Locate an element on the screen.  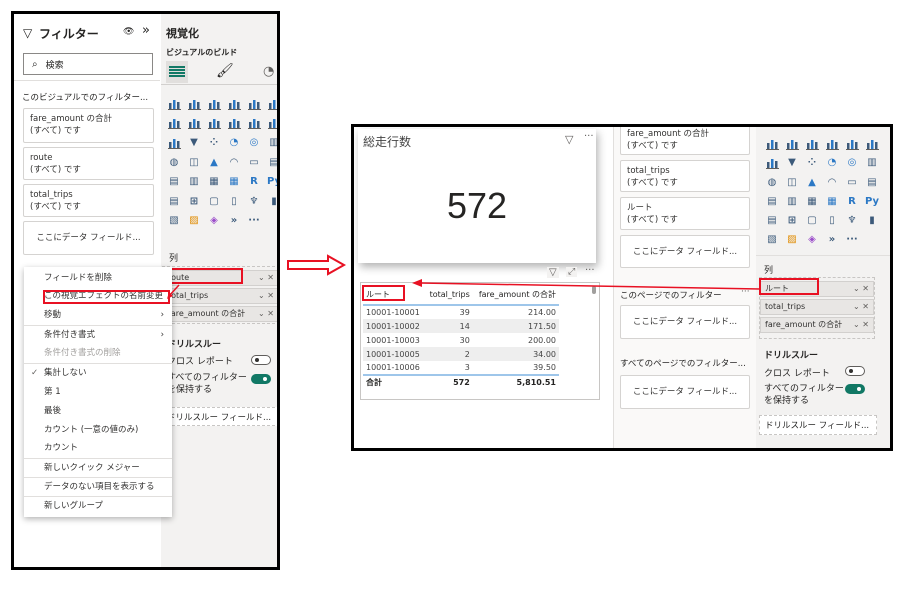
build-visual-tab is located at coordinates (177, 72).